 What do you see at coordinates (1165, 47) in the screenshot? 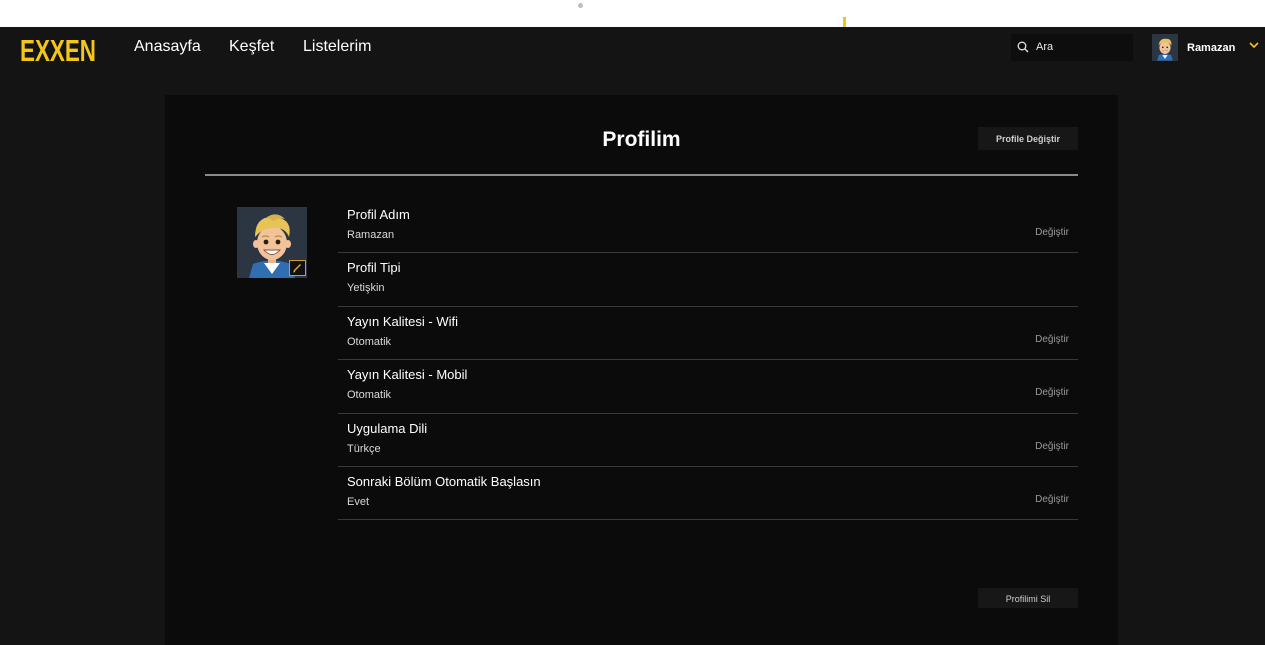
I see `user-avatar` at bounding box center [1165, 47].